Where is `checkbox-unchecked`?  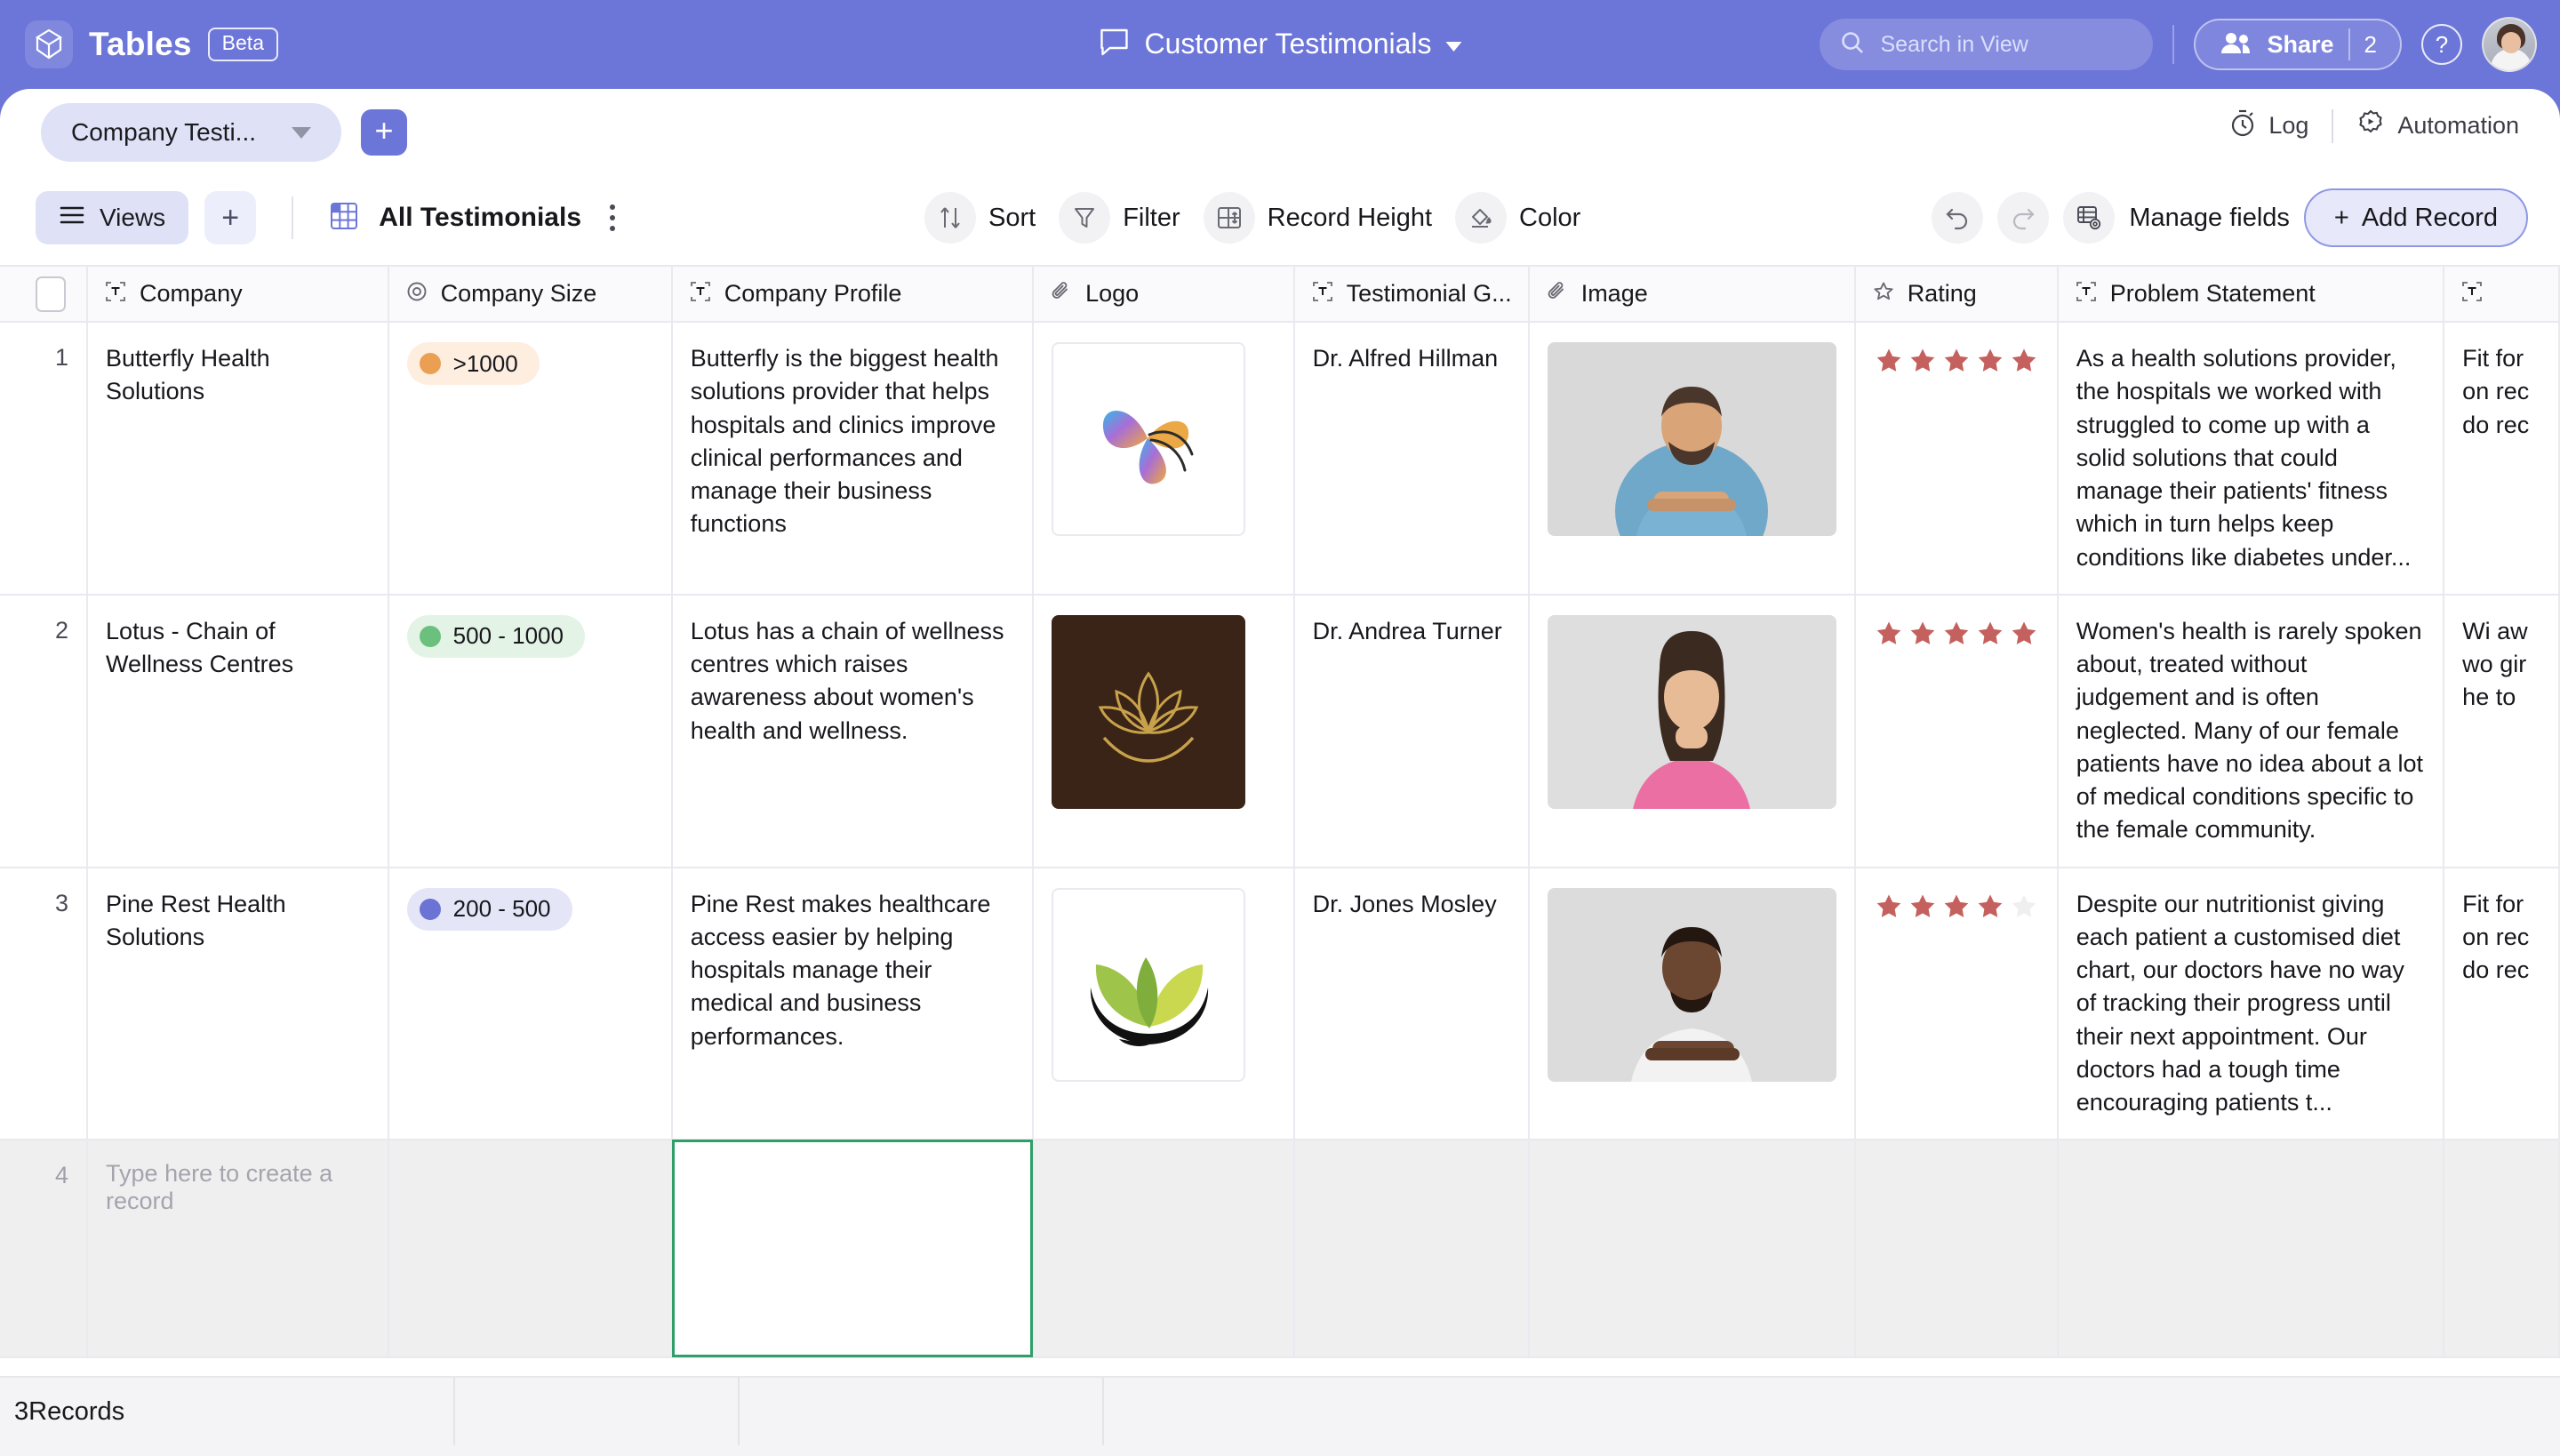 checkbox-unchecked is located at coordinates (51, 294).